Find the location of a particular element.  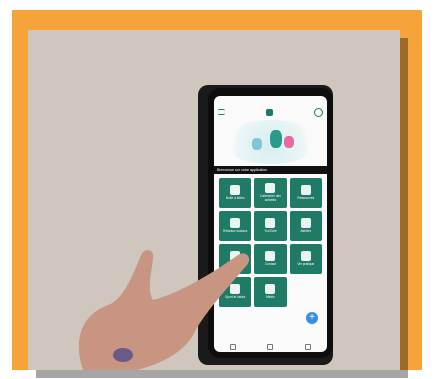

tile-5: YouTube is located at coordinates (270, 226).